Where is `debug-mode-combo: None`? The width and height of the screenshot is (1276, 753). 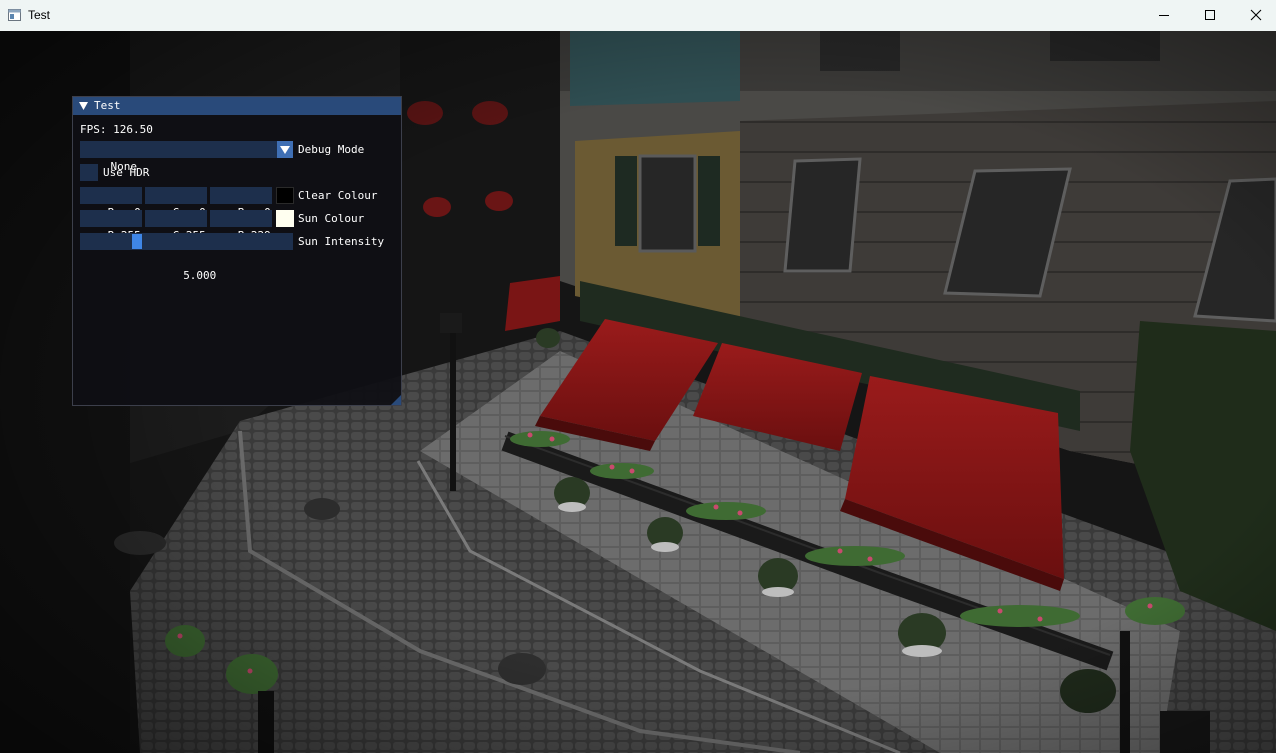
debug-mode-combo: None is located at coordinates (178, 157).